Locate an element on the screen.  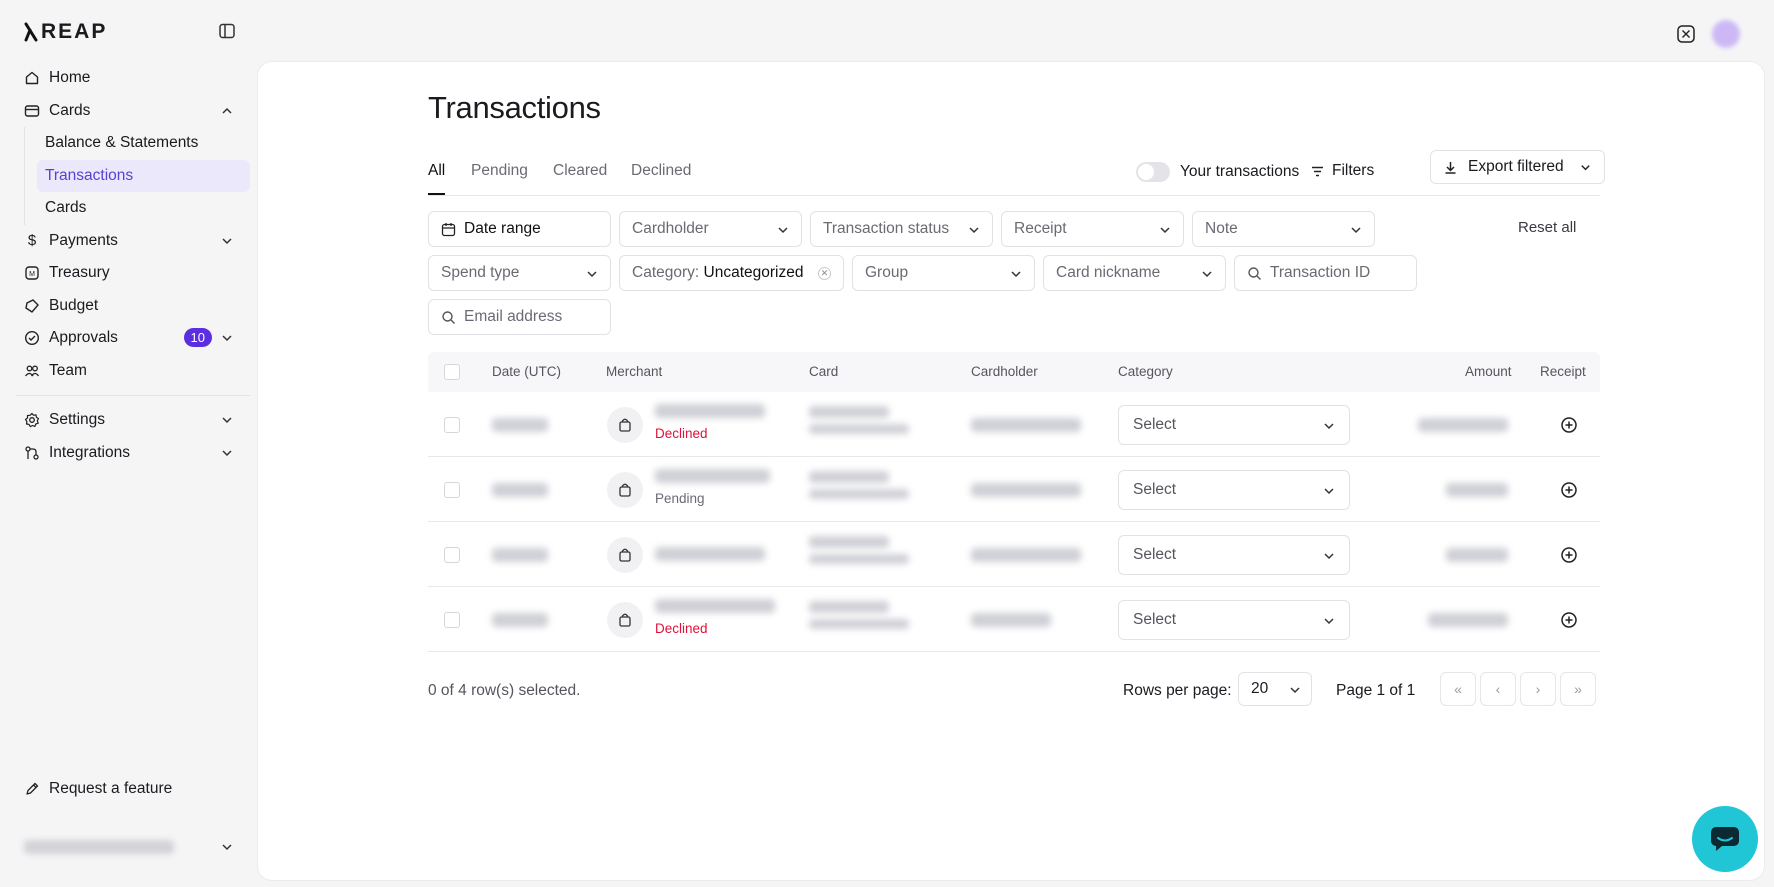
rows-per-page-label: Rows per page: is located at coordinates (1177, 690).